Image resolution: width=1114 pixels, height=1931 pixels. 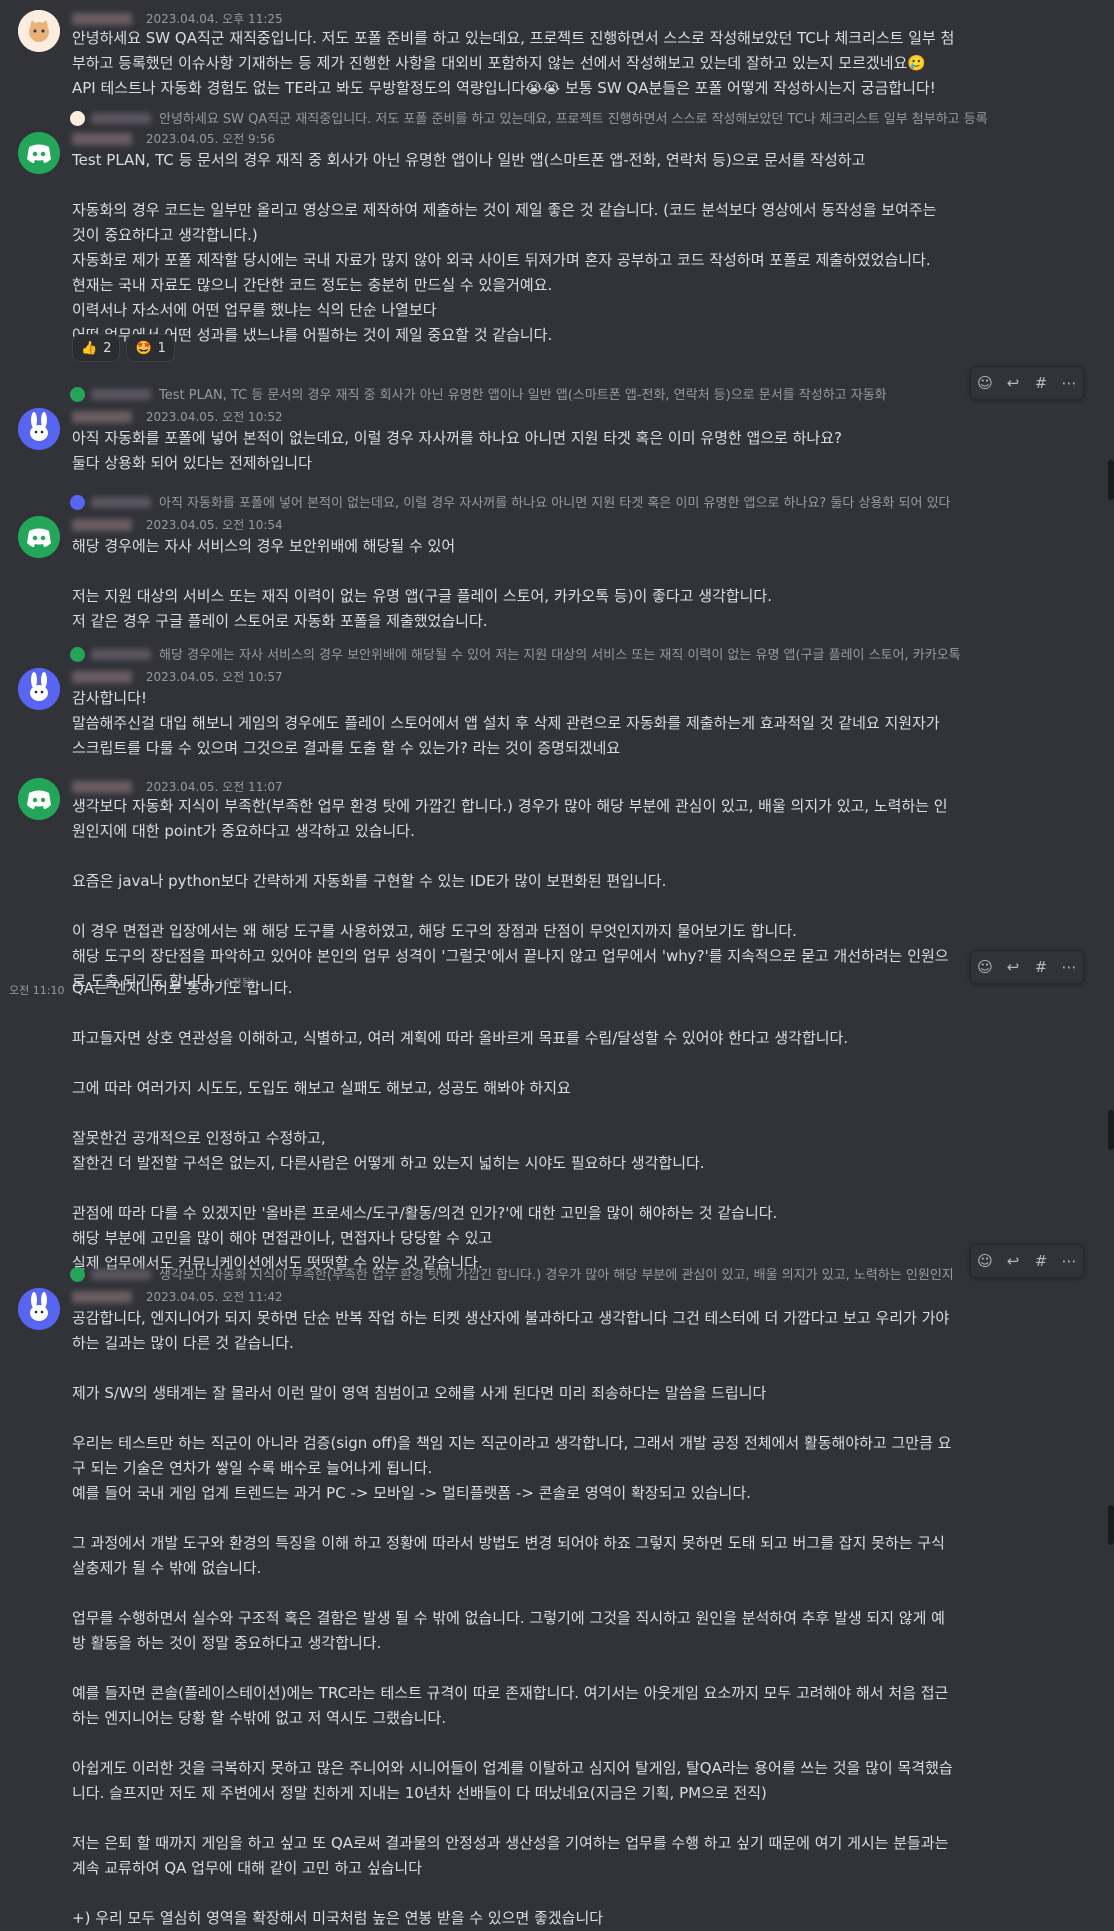 I want to click on message-line: 하는 길과는 많이 다른 것 같습니다., so click(x=183, y=1343).